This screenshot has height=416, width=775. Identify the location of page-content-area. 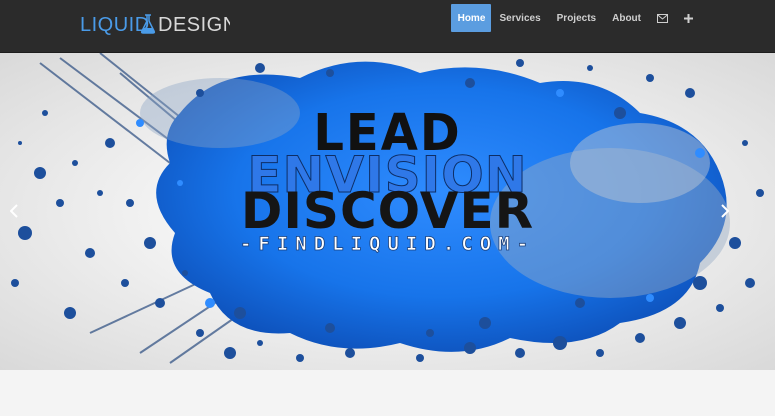
(387, 393).